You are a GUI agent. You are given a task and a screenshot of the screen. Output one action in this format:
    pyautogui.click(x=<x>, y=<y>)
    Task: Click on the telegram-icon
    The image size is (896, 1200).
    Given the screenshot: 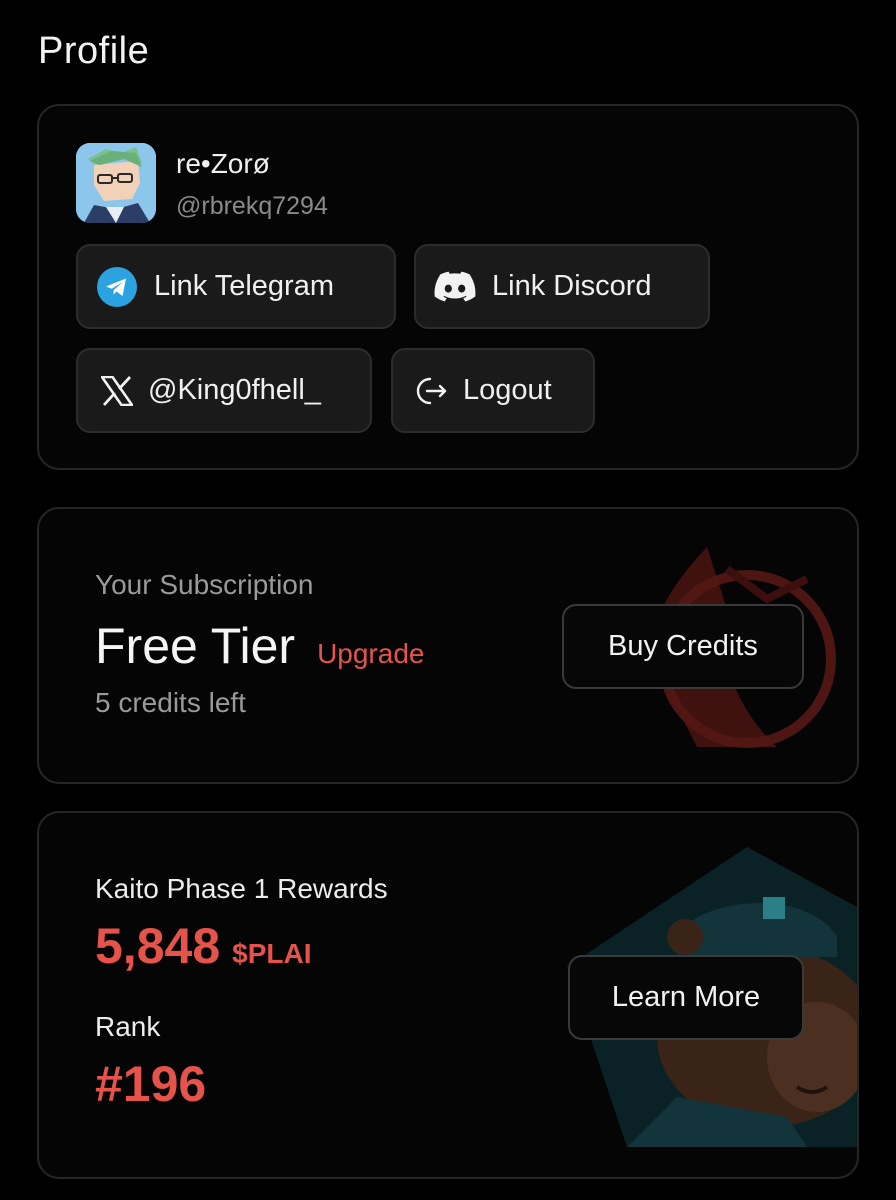 What is the action you would take?
    pyautogui.click(x=117, y=287)
    